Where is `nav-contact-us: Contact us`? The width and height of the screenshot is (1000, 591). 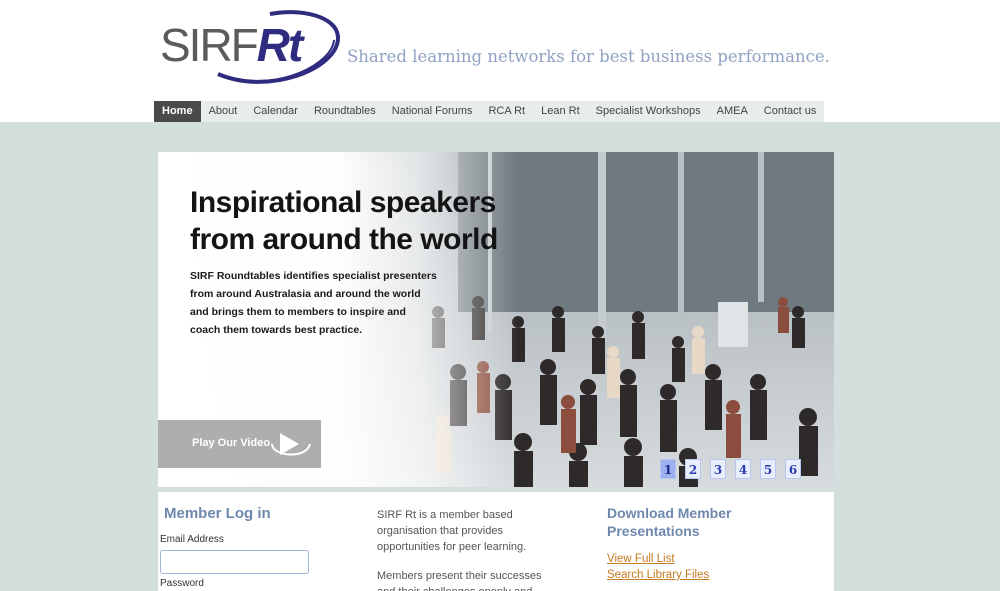 nav-contact-us: Contact us is located at coordinates (790, 111).